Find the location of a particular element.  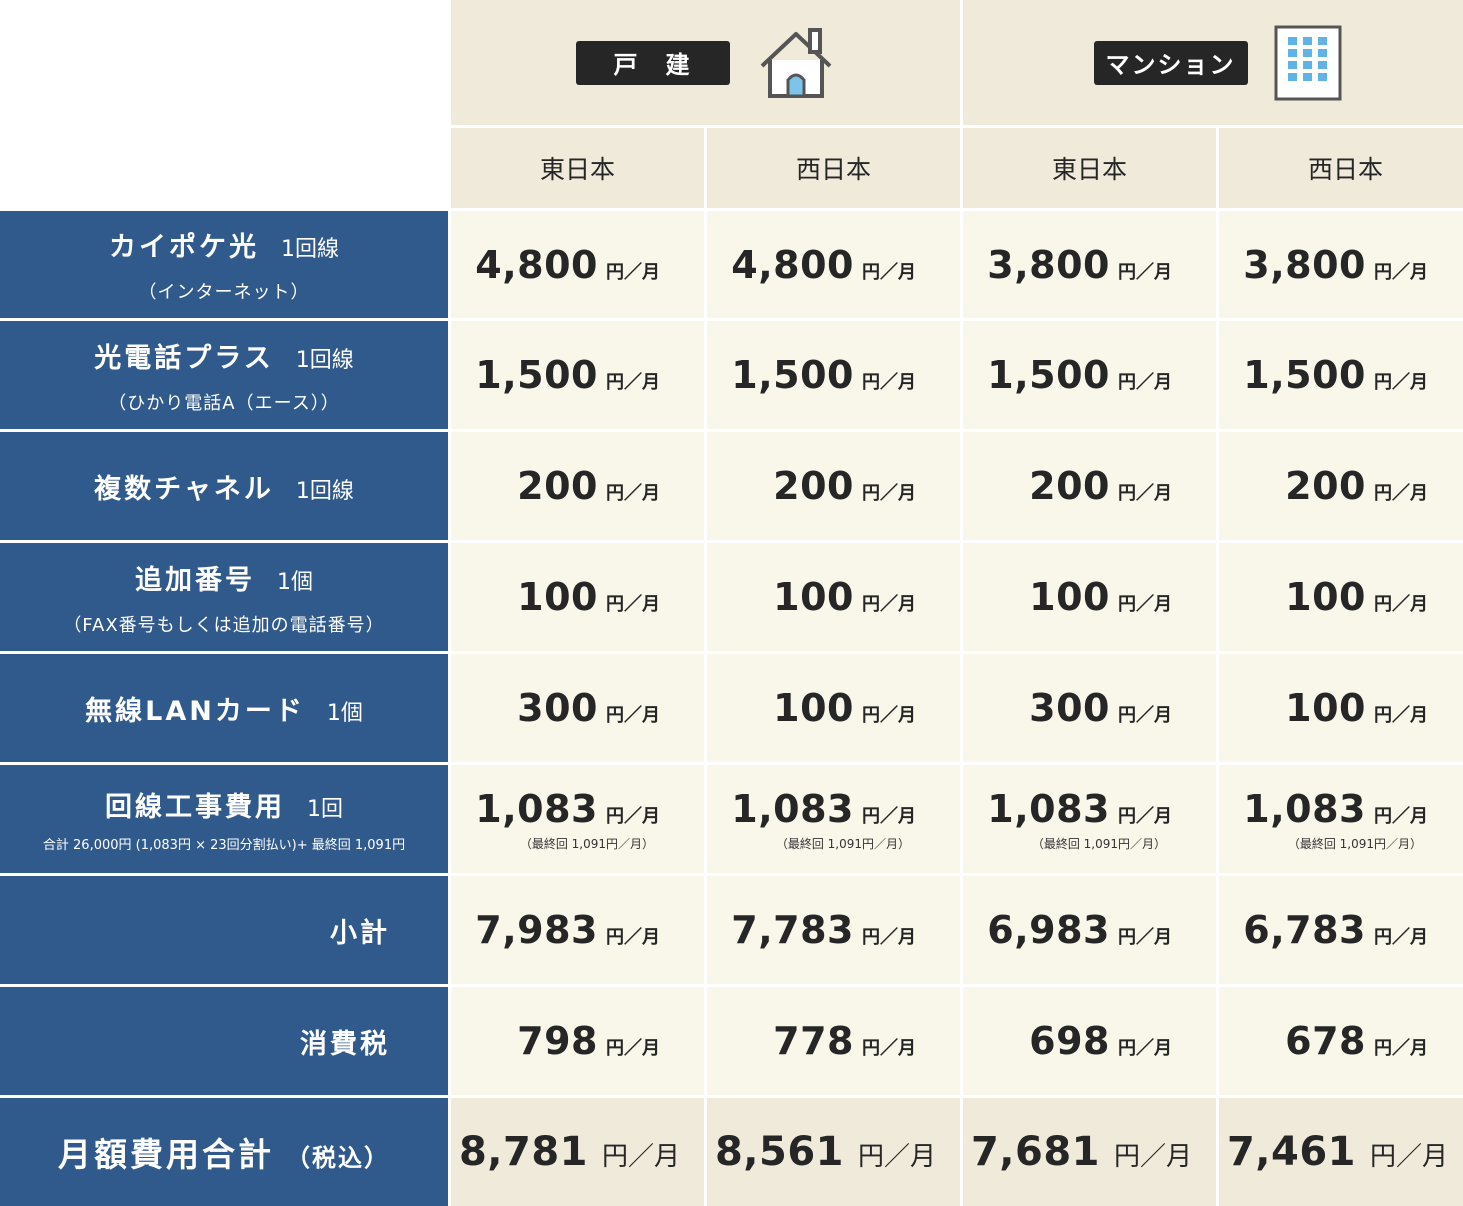

row-label-multichannel: 複数チャネル 1回線 is located at coordinates (224, 486).